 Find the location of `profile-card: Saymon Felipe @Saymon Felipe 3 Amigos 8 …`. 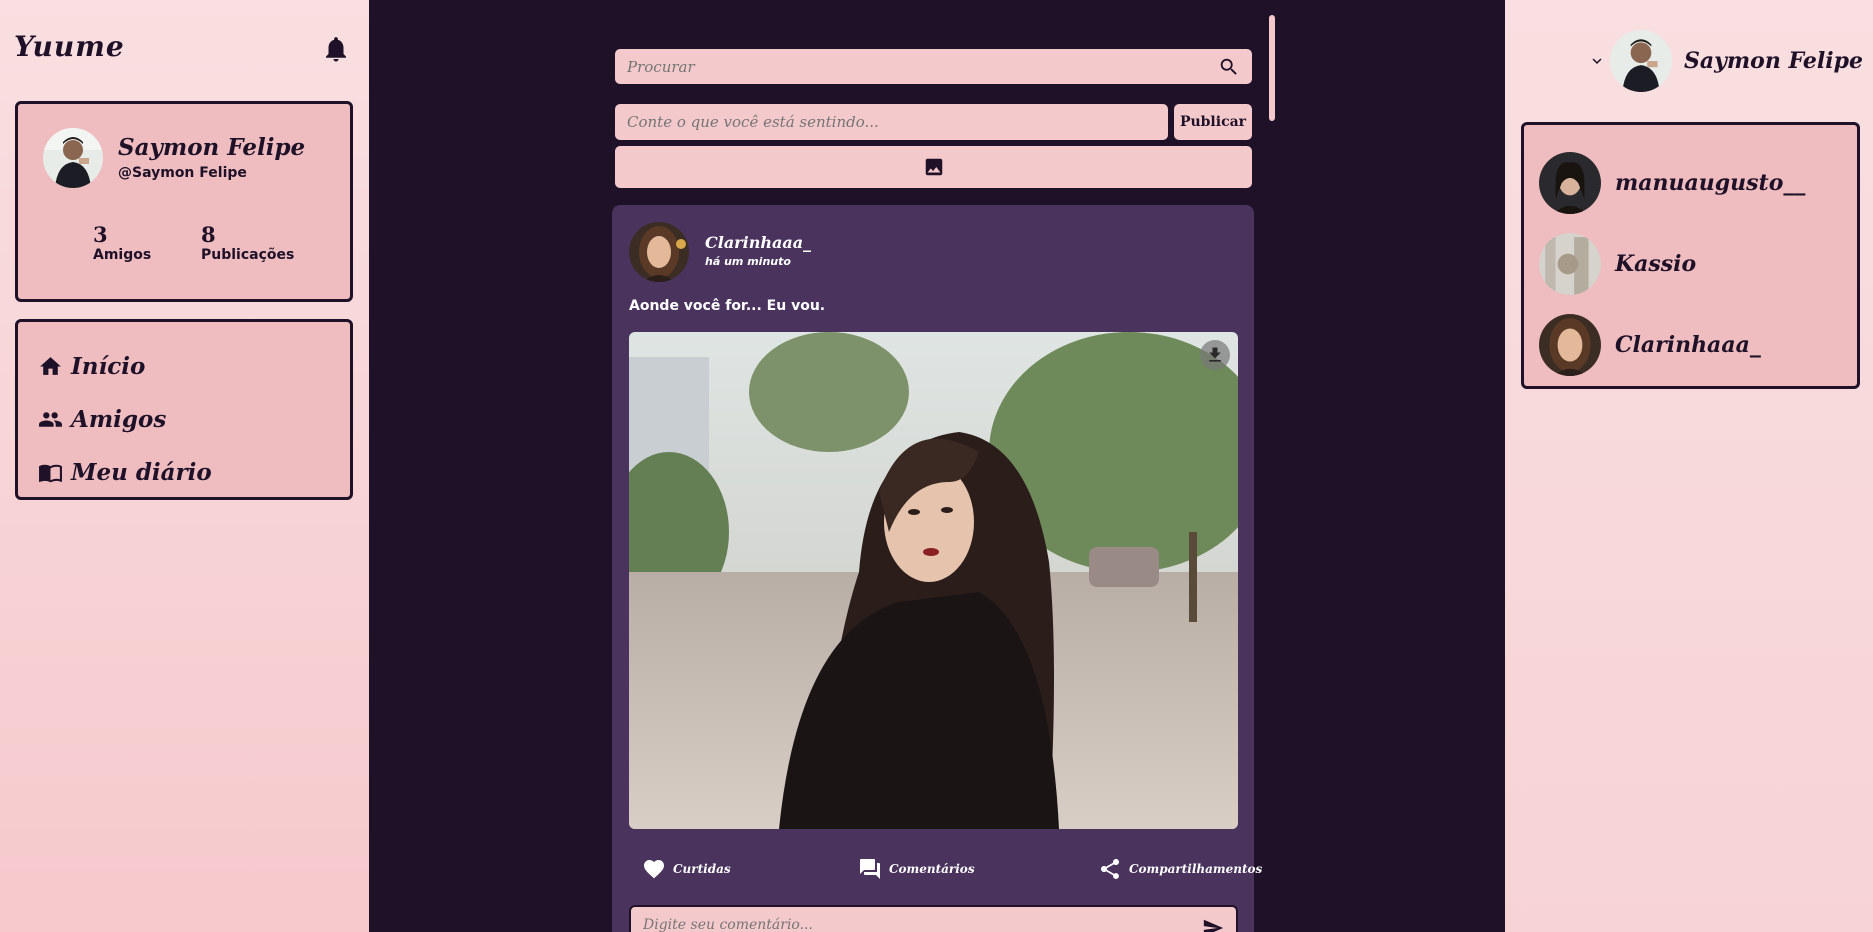

profile-card: Saymon Felipe @Saymon Felipe 3 Amigos 8 … is located at coordinates (184, 201).